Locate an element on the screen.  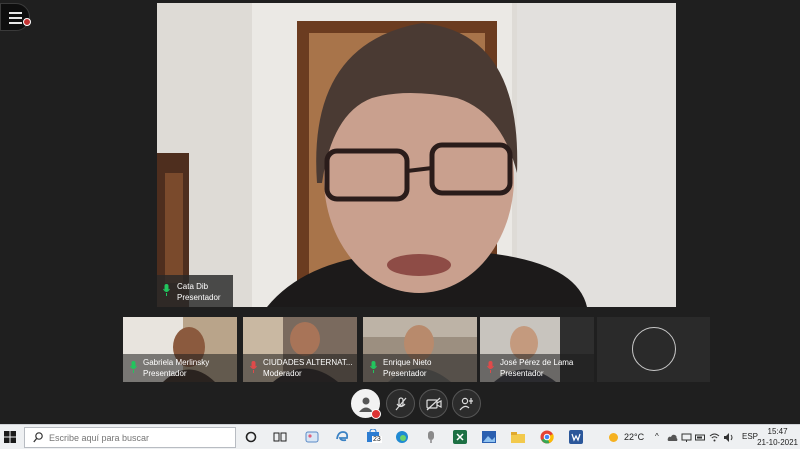
taskbar-clock: 15:47 21-10-2021 is located at coordinates (777, 437).